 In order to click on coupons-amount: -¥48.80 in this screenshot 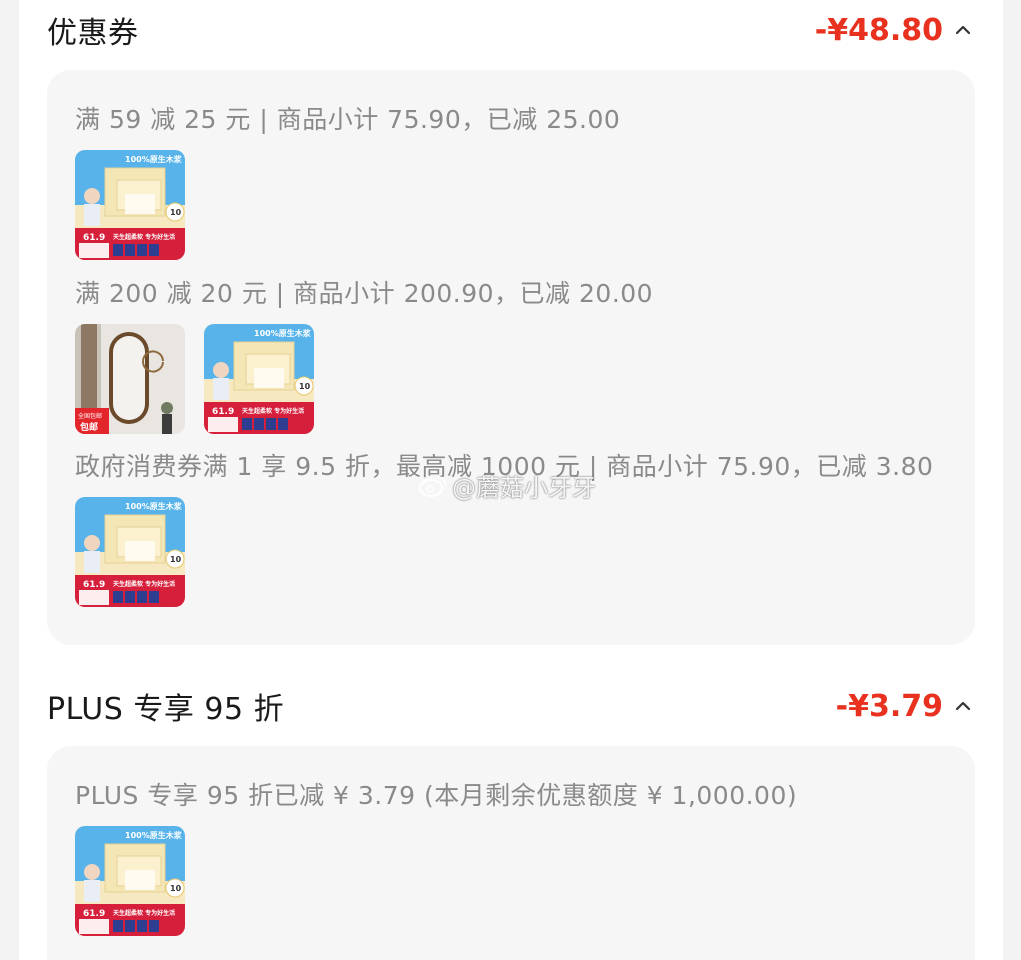, I will do `click(878, 30)`.